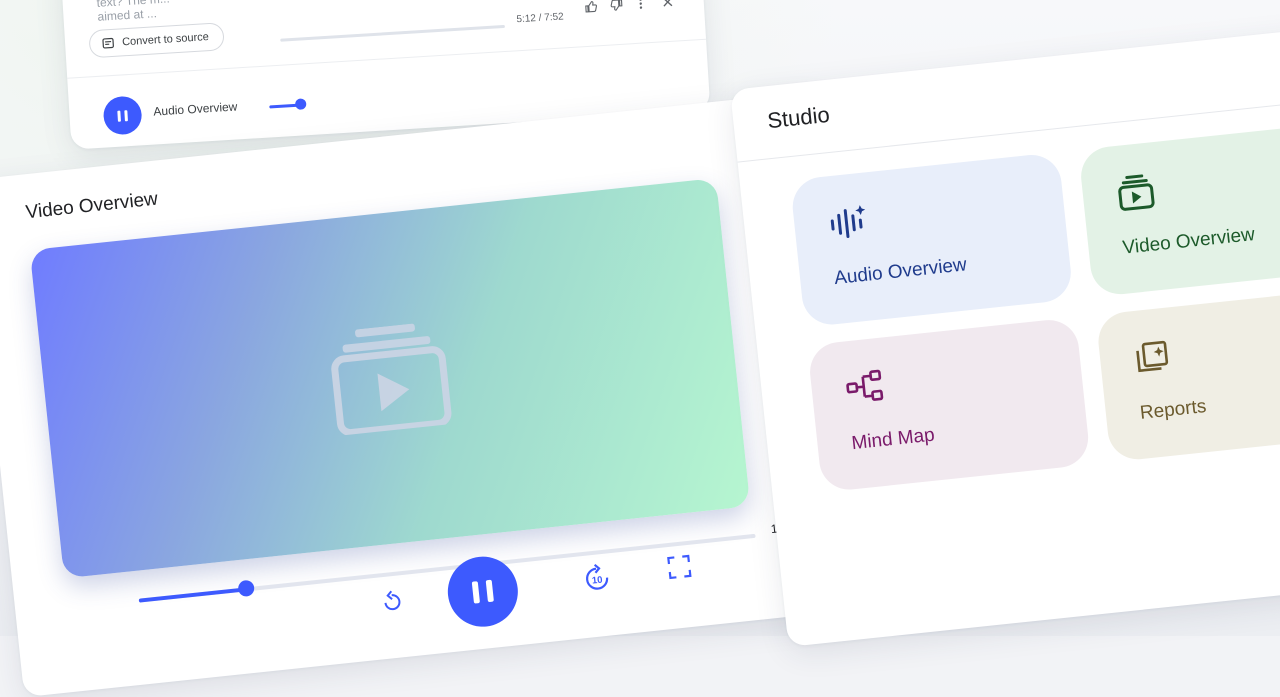 The image size is (1280, 697). What do you see at coordinates (540, 18) in the screenshot?
I see `audio-time: 5:12 / 7:52` at bounding box center [540, 18].